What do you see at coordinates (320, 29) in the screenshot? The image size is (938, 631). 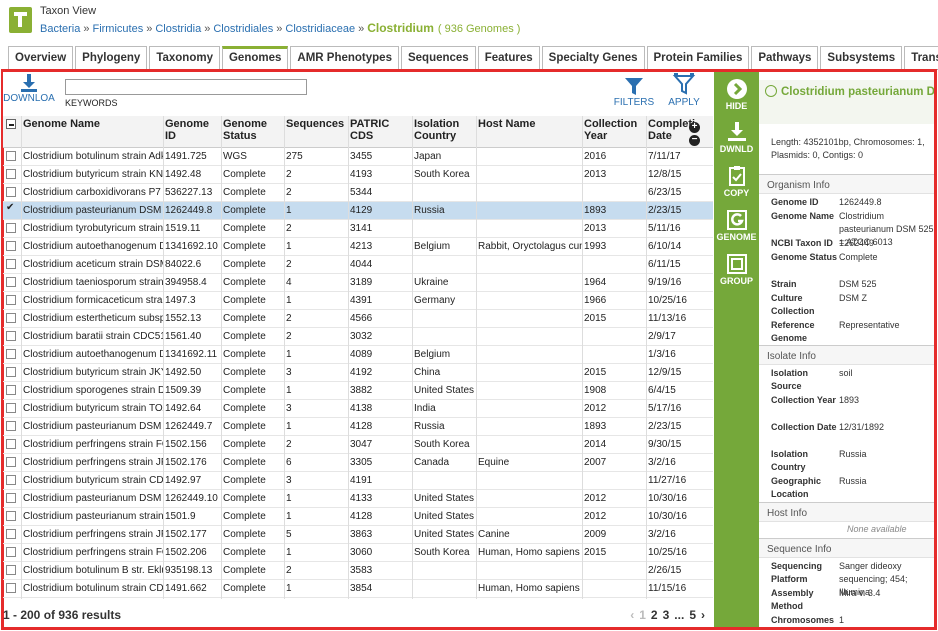 I see `crumb-clostridiaceae: Clostridiaceae` at bounding box center [320, 29].